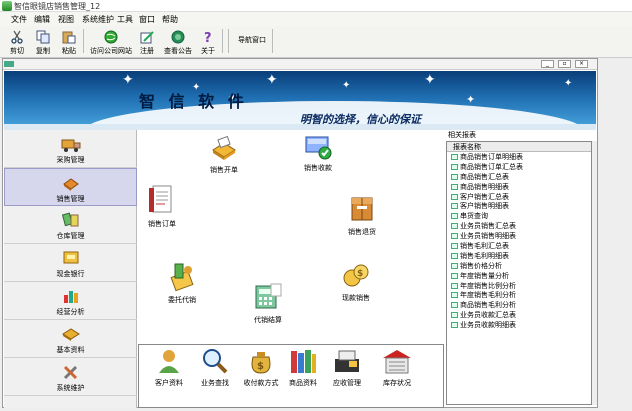 Image resolution: width=632 pixels, height=411 pixels. What do you see at coordinates (519, 226) in the screenshot?
I see `report-item: 业务员销售汇总表` at bounding box center [519, 226].